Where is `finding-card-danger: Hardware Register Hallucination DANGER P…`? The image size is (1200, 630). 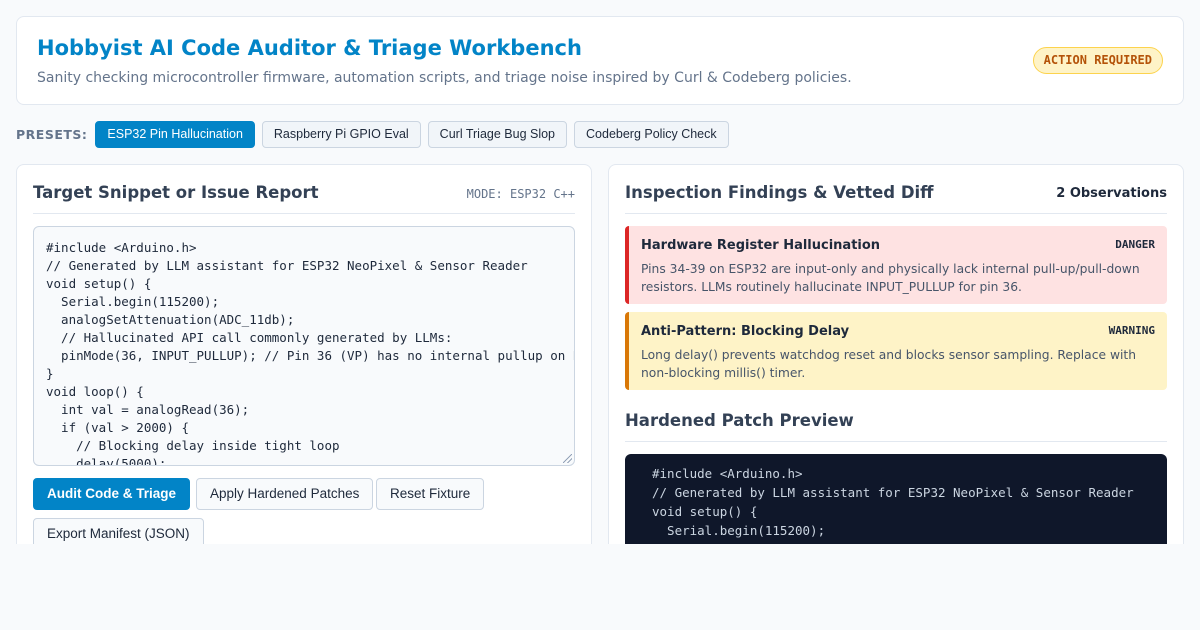
finding-card-danger: Hardware Register Hallucination DANGER P… is located at coordinates (896, 265).